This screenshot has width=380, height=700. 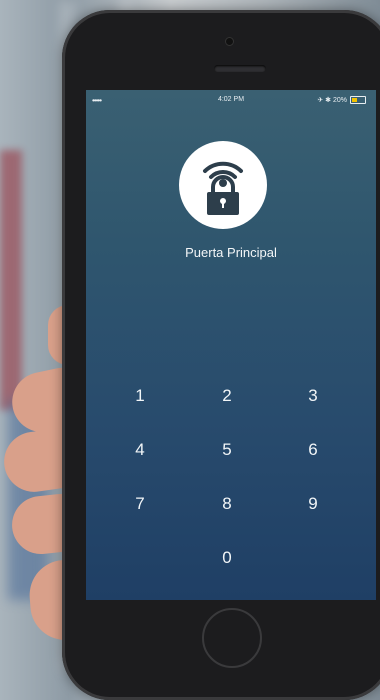 What do you see at coordinates (223, 188) in the screenshot?
I see `wifi-padlock-icon` at bounding box center [223, 188].